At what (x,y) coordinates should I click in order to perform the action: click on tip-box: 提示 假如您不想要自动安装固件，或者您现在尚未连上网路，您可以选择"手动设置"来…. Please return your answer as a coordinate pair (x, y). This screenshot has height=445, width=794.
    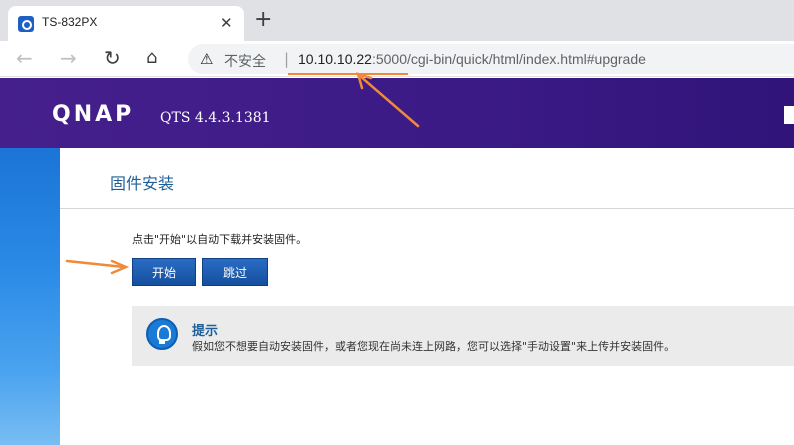
    Looking at the image, I should click on (463, 336).